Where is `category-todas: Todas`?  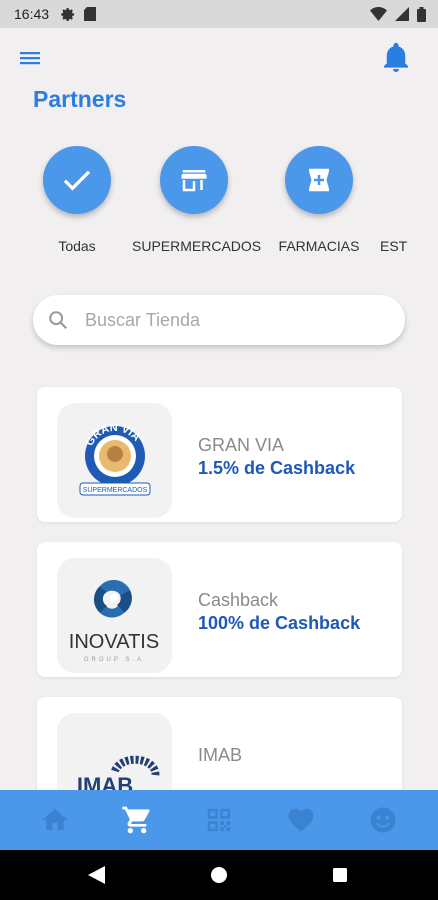 category-todas: Todas is located at coordinates (77, 200).